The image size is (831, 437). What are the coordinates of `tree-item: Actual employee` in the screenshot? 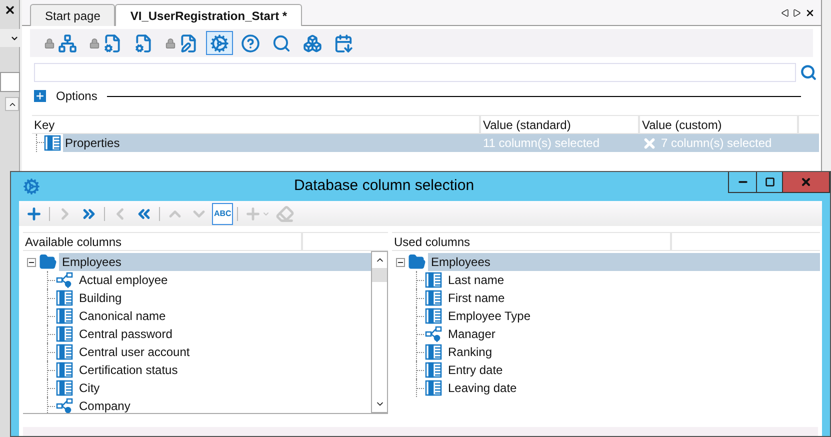 It's located at (123, 280).